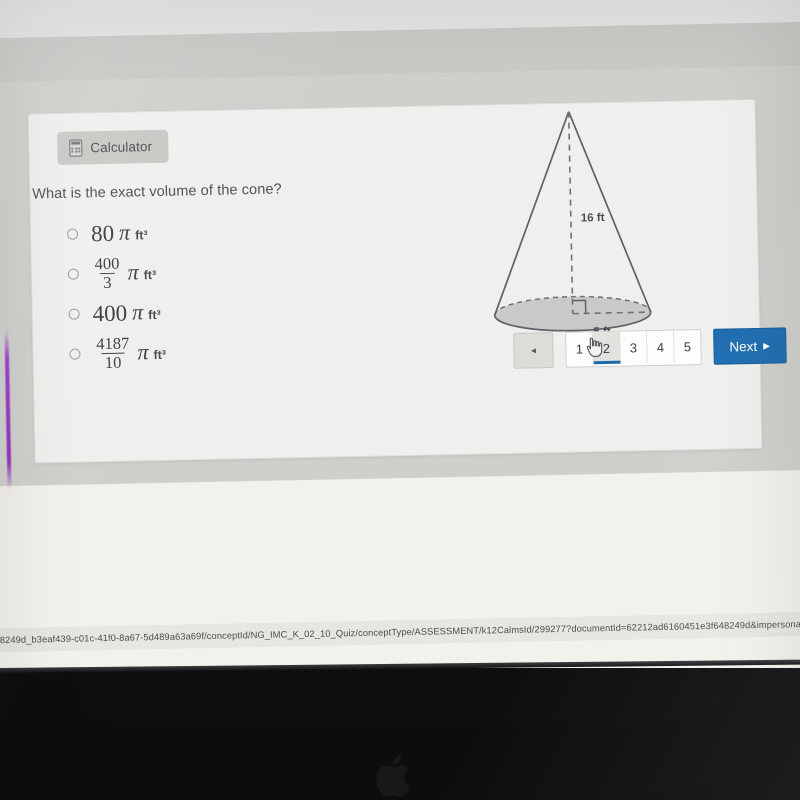  What do you see at coordinates (113, 362) in the screenshot?
I see `answer-d-denominator: 10` at bounding box center [113, 362].